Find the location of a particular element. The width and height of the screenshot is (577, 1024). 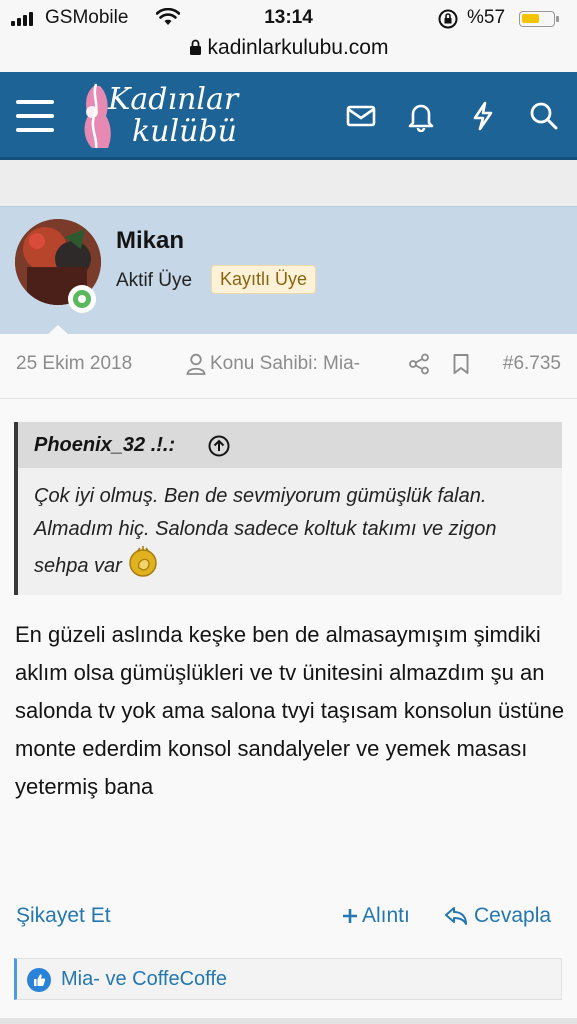

post-user-card: Mikan Aktif Üye Kayıtlı Üye is located at coordinates (288, 271).